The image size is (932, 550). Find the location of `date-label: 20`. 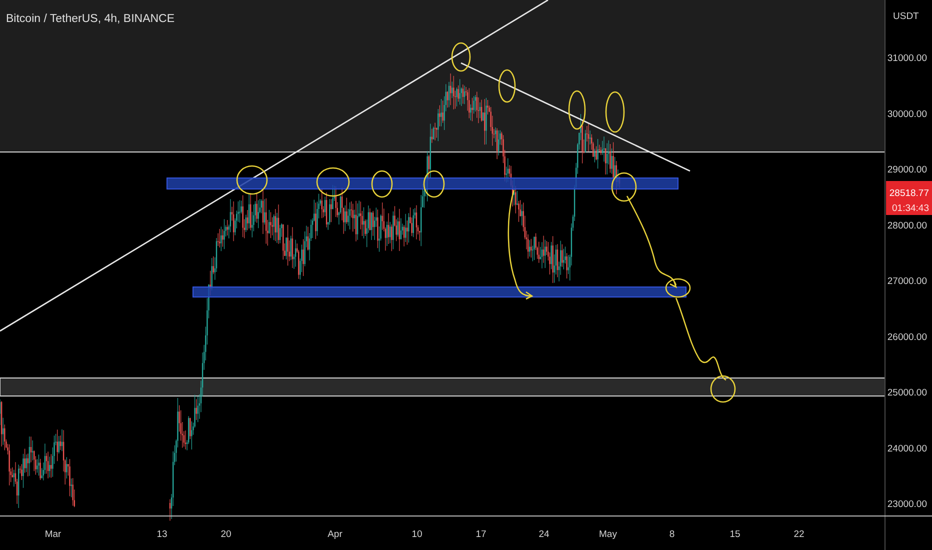

date-label: 20 is located at coordinates (226, 534).